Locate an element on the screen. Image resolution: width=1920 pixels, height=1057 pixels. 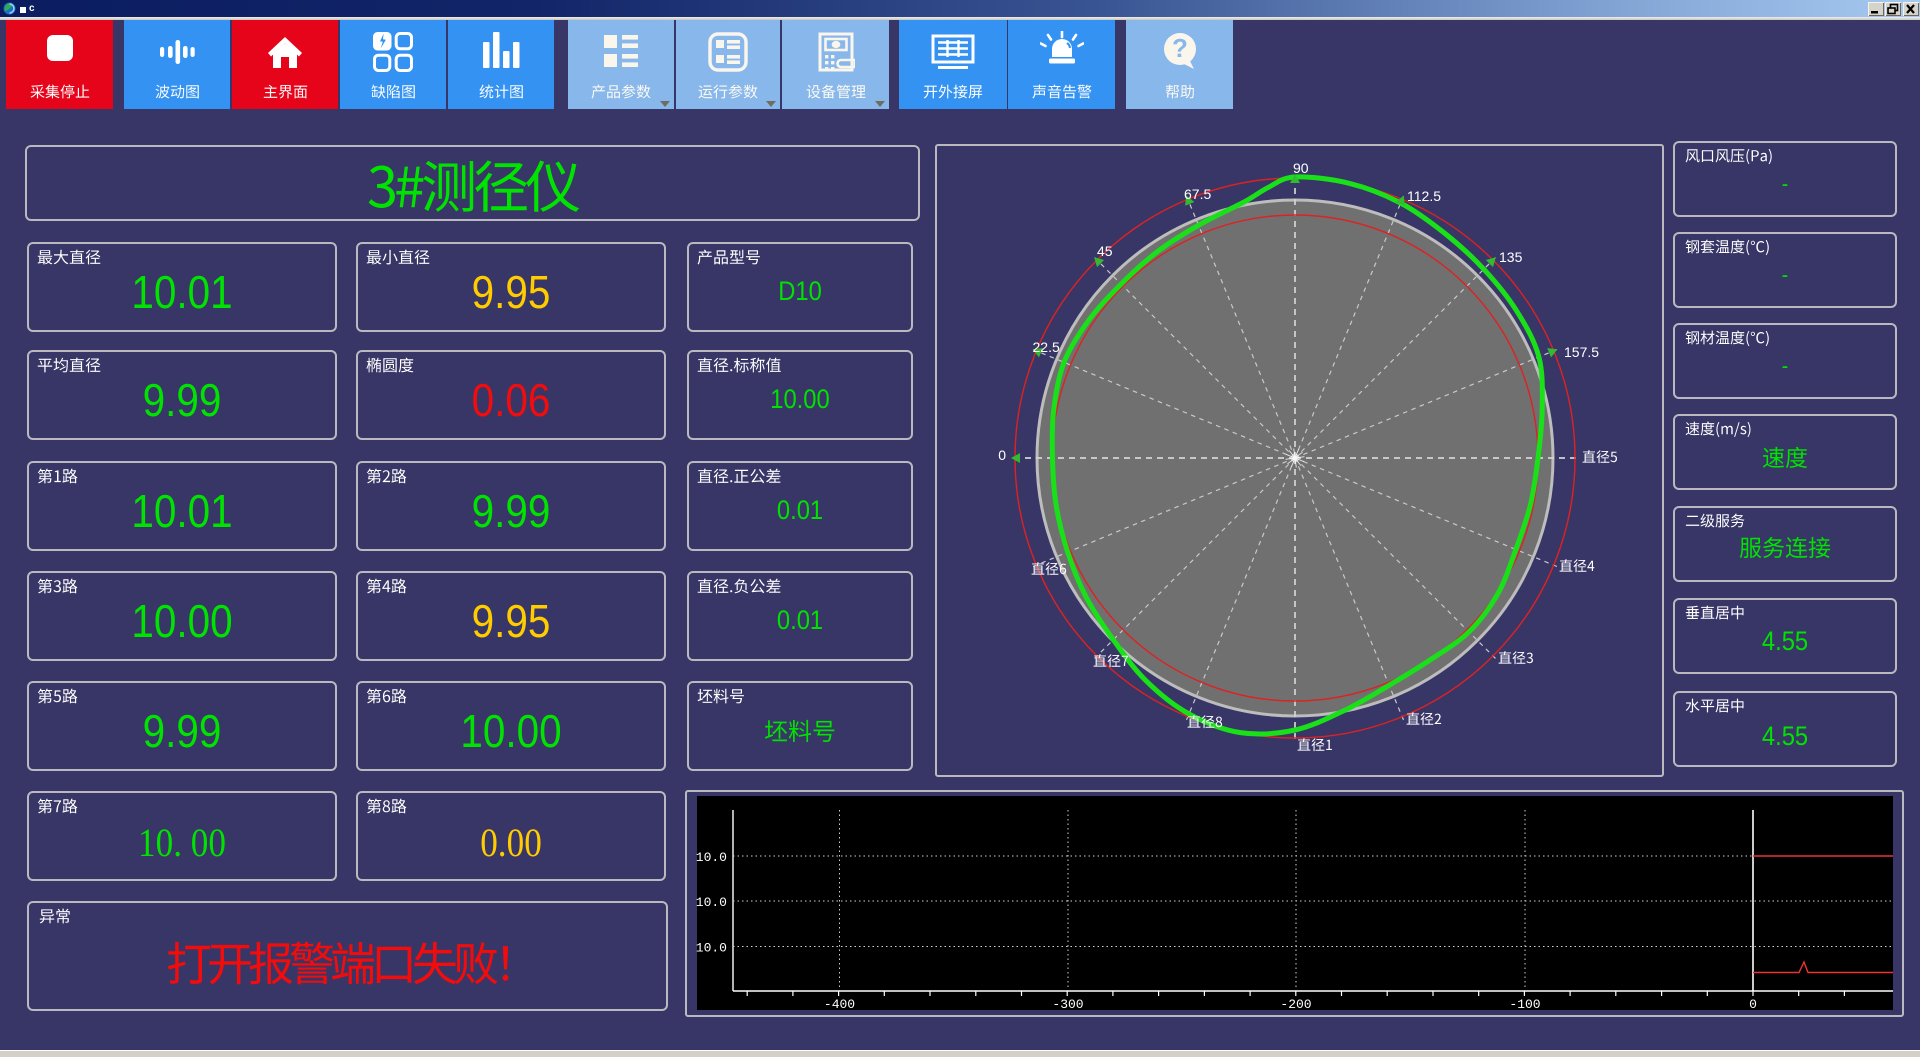
svg-text: 112.5 is located at coordinates (1424, 196).